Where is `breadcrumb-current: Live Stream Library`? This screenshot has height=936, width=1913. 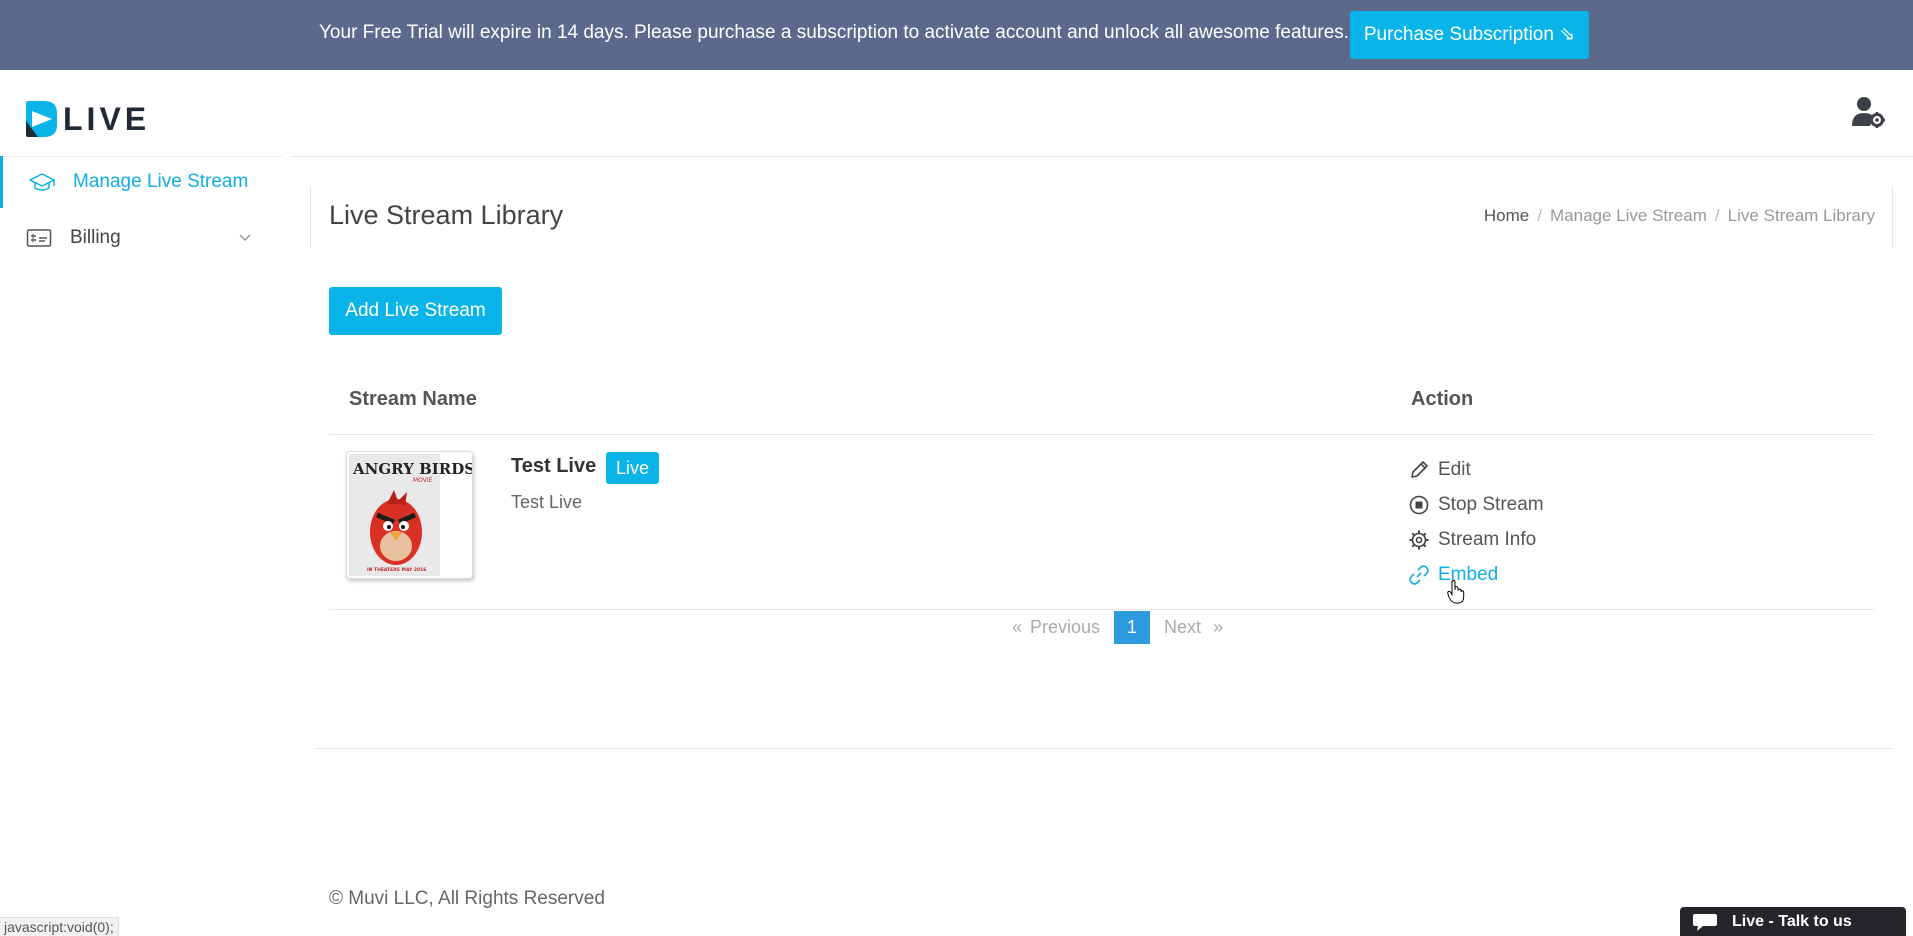 breadcrumb-current: Live Stream Library is located at coordinates (1801, 215).